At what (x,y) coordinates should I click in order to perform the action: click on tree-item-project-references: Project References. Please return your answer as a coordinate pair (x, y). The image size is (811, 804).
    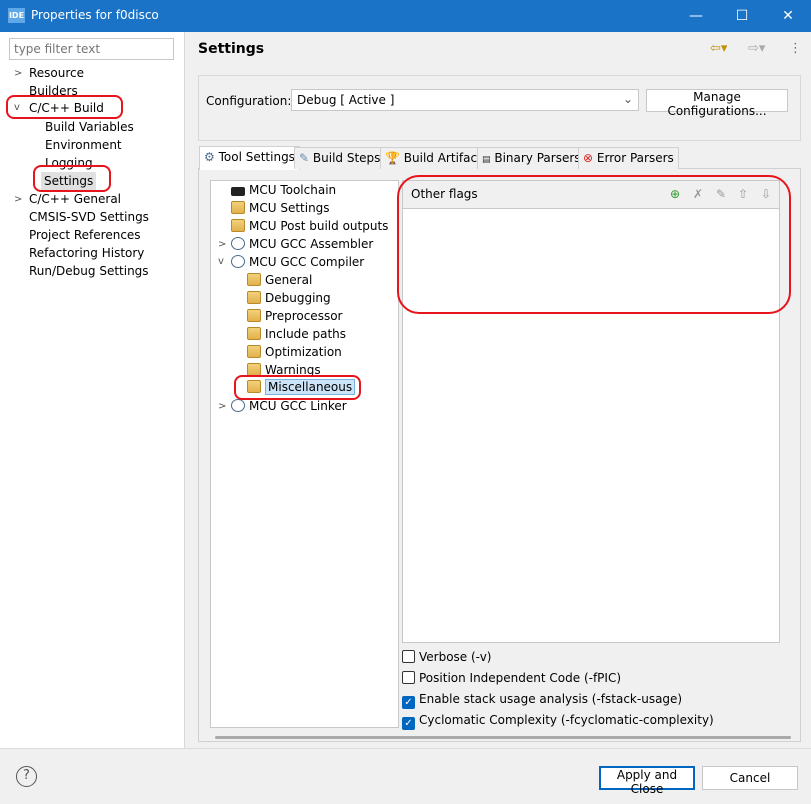
    Looking at the image, I should click on (85, 235).